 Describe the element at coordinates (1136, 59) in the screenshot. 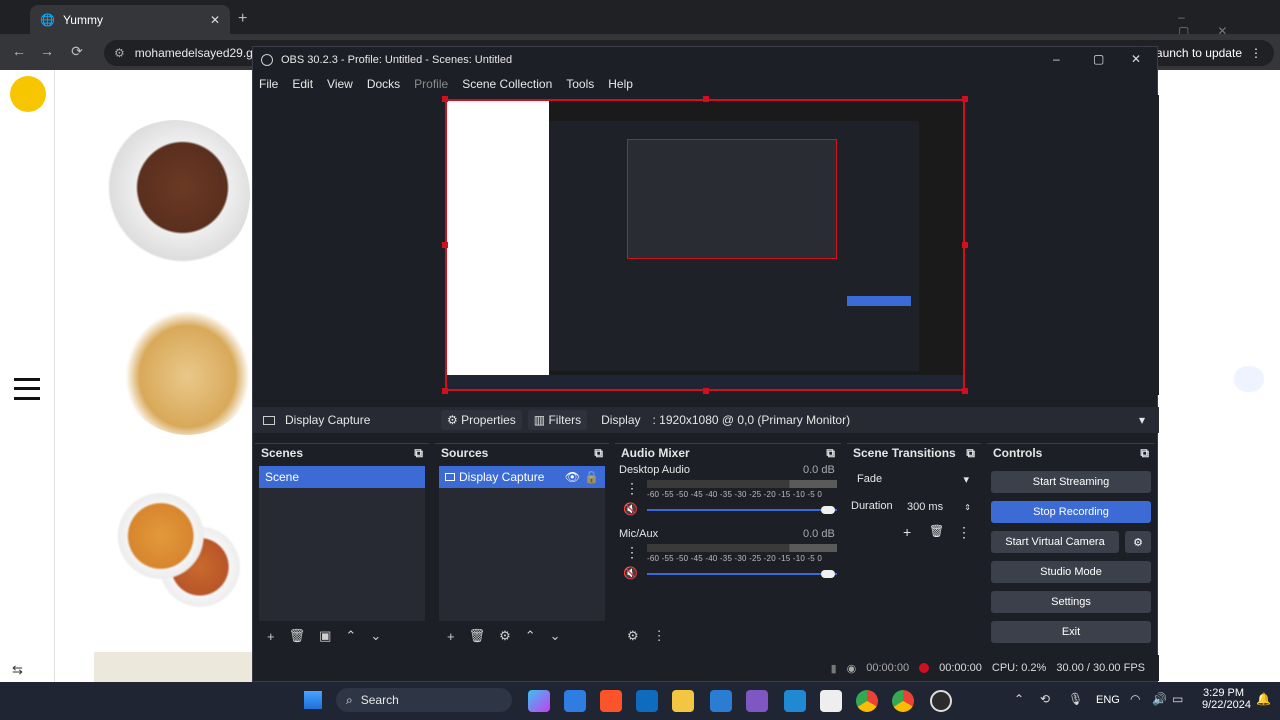

I see `obs-close-icon: ✕` at that location.